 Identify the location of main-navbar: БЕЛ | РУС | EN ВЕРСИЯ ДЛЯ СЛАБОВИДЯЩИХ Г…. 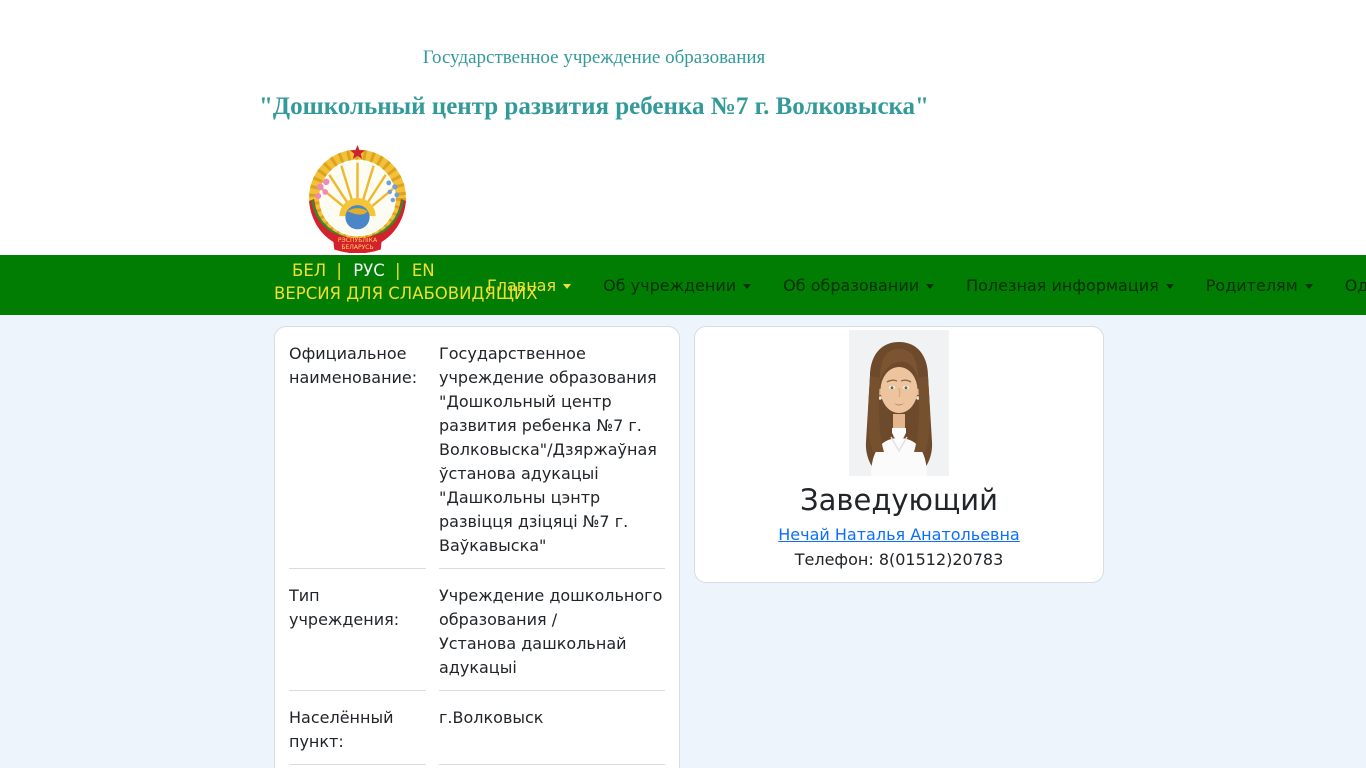
(683, 285).